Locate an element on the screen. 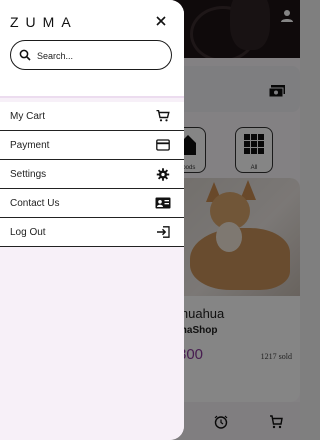 The image size is (320, 440). menu-item-label: Payment is located at coordinates (30, 145).